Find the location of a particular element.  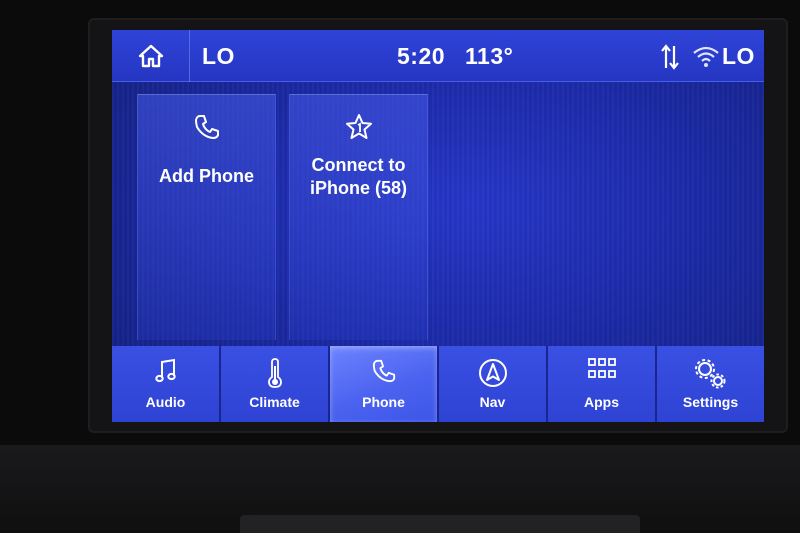

home-button is located at coordinates (151, 56).